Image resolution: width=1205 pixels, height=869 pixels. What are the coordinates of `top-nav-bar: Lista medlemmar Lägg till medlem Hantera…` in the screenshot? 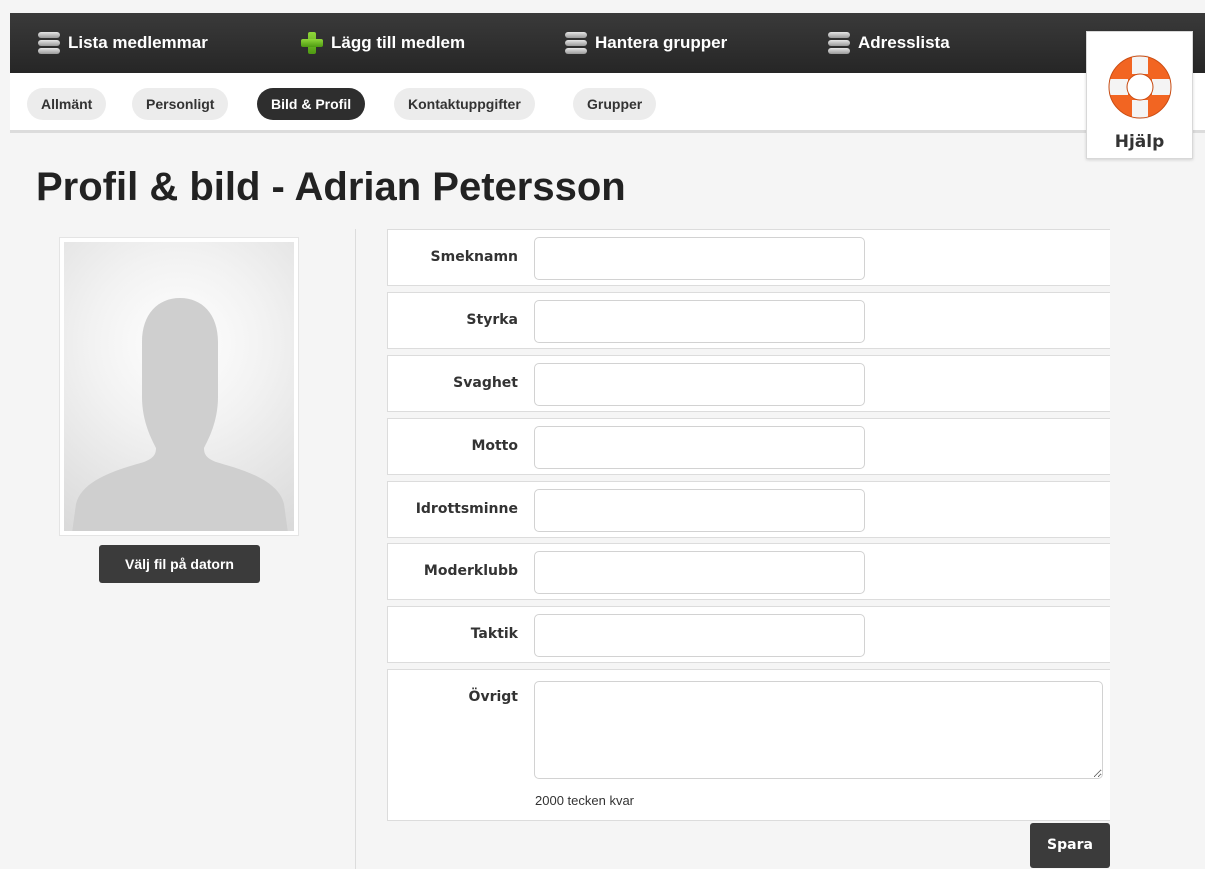 It's located at (607, 43).